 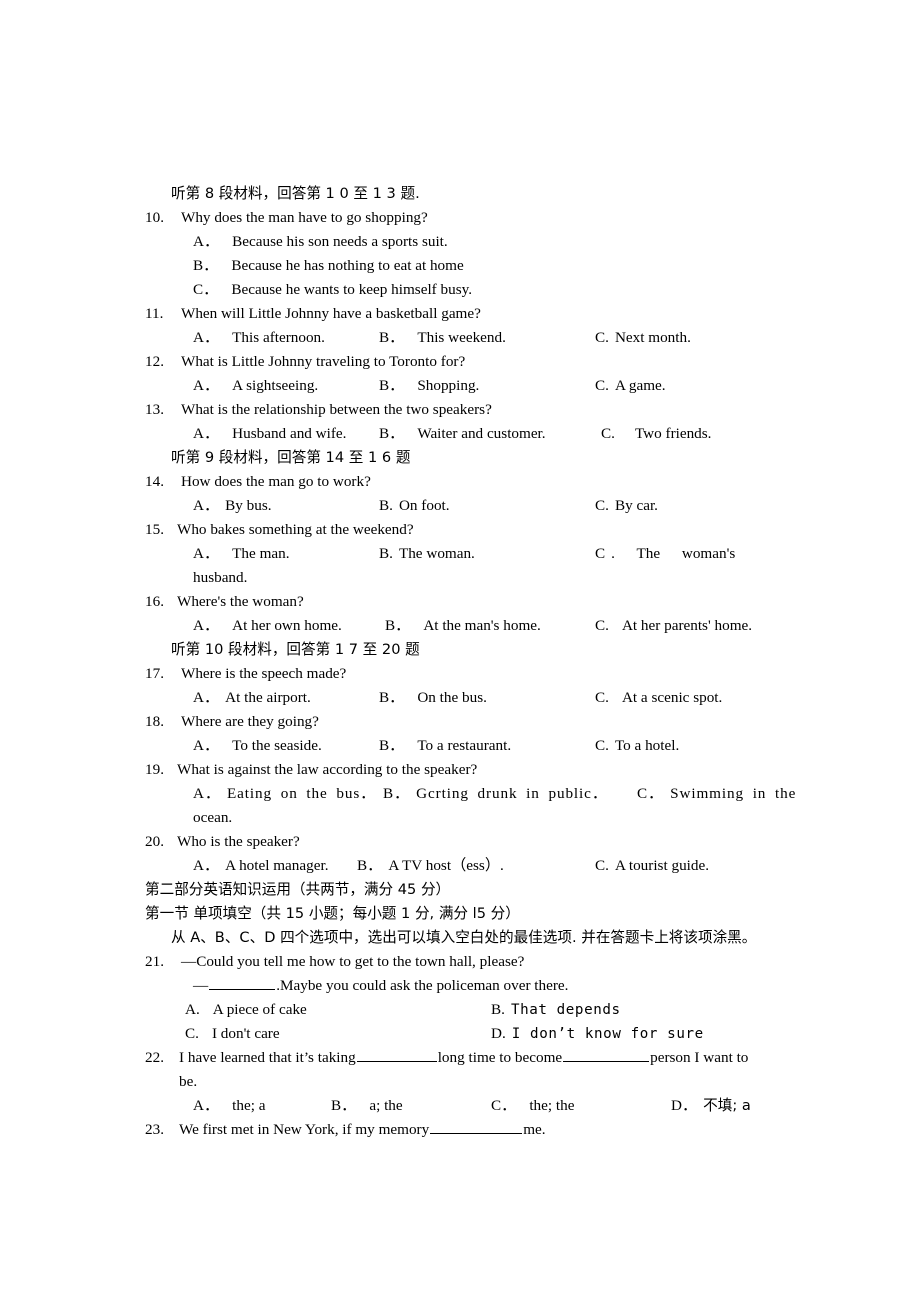 What do you see at coordinates (291, 457) in the screenshot?
I see `listening-heading-9: 听第 9 段材料，回答第 14 至 1 6 题` at bounding box center [291, 457].